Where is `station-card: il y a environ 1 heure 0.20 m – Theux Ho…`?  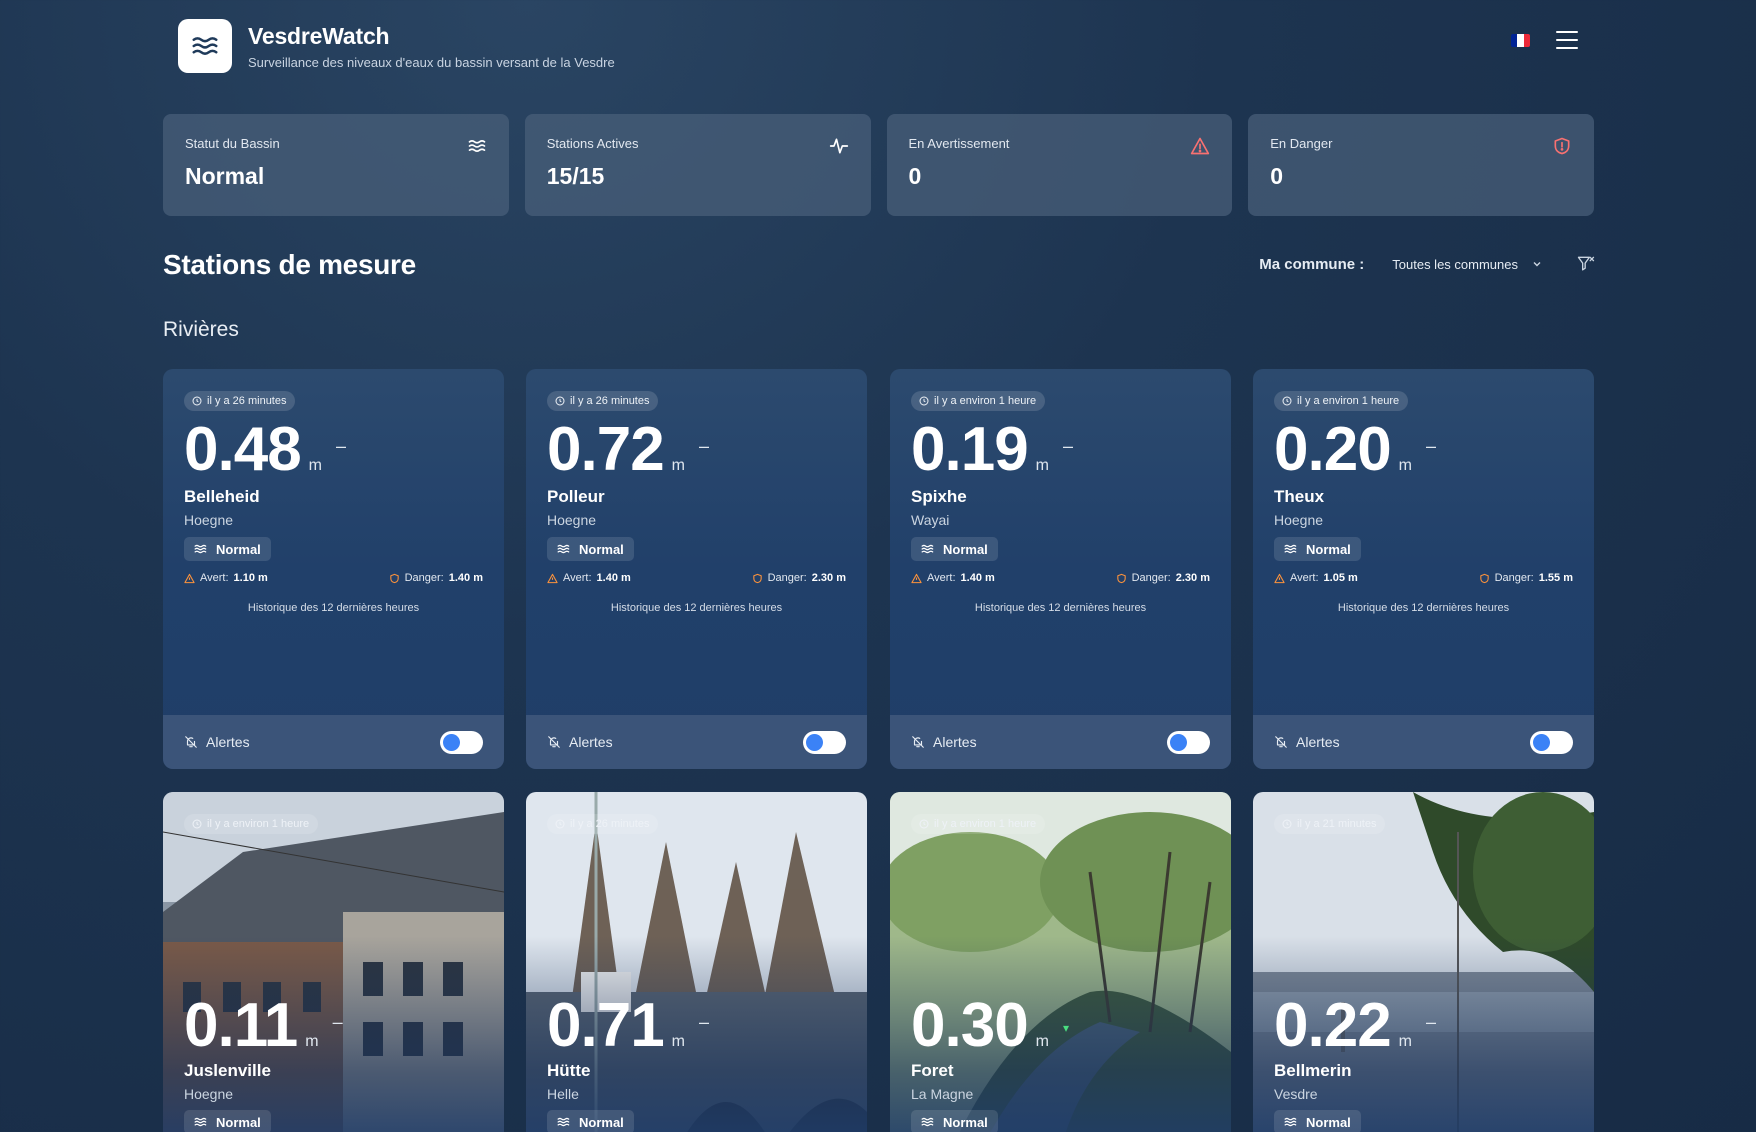 station-card: il y a environ 1 heure 0.20 m – Theux Ho… is located at coordinates (1423, 569).